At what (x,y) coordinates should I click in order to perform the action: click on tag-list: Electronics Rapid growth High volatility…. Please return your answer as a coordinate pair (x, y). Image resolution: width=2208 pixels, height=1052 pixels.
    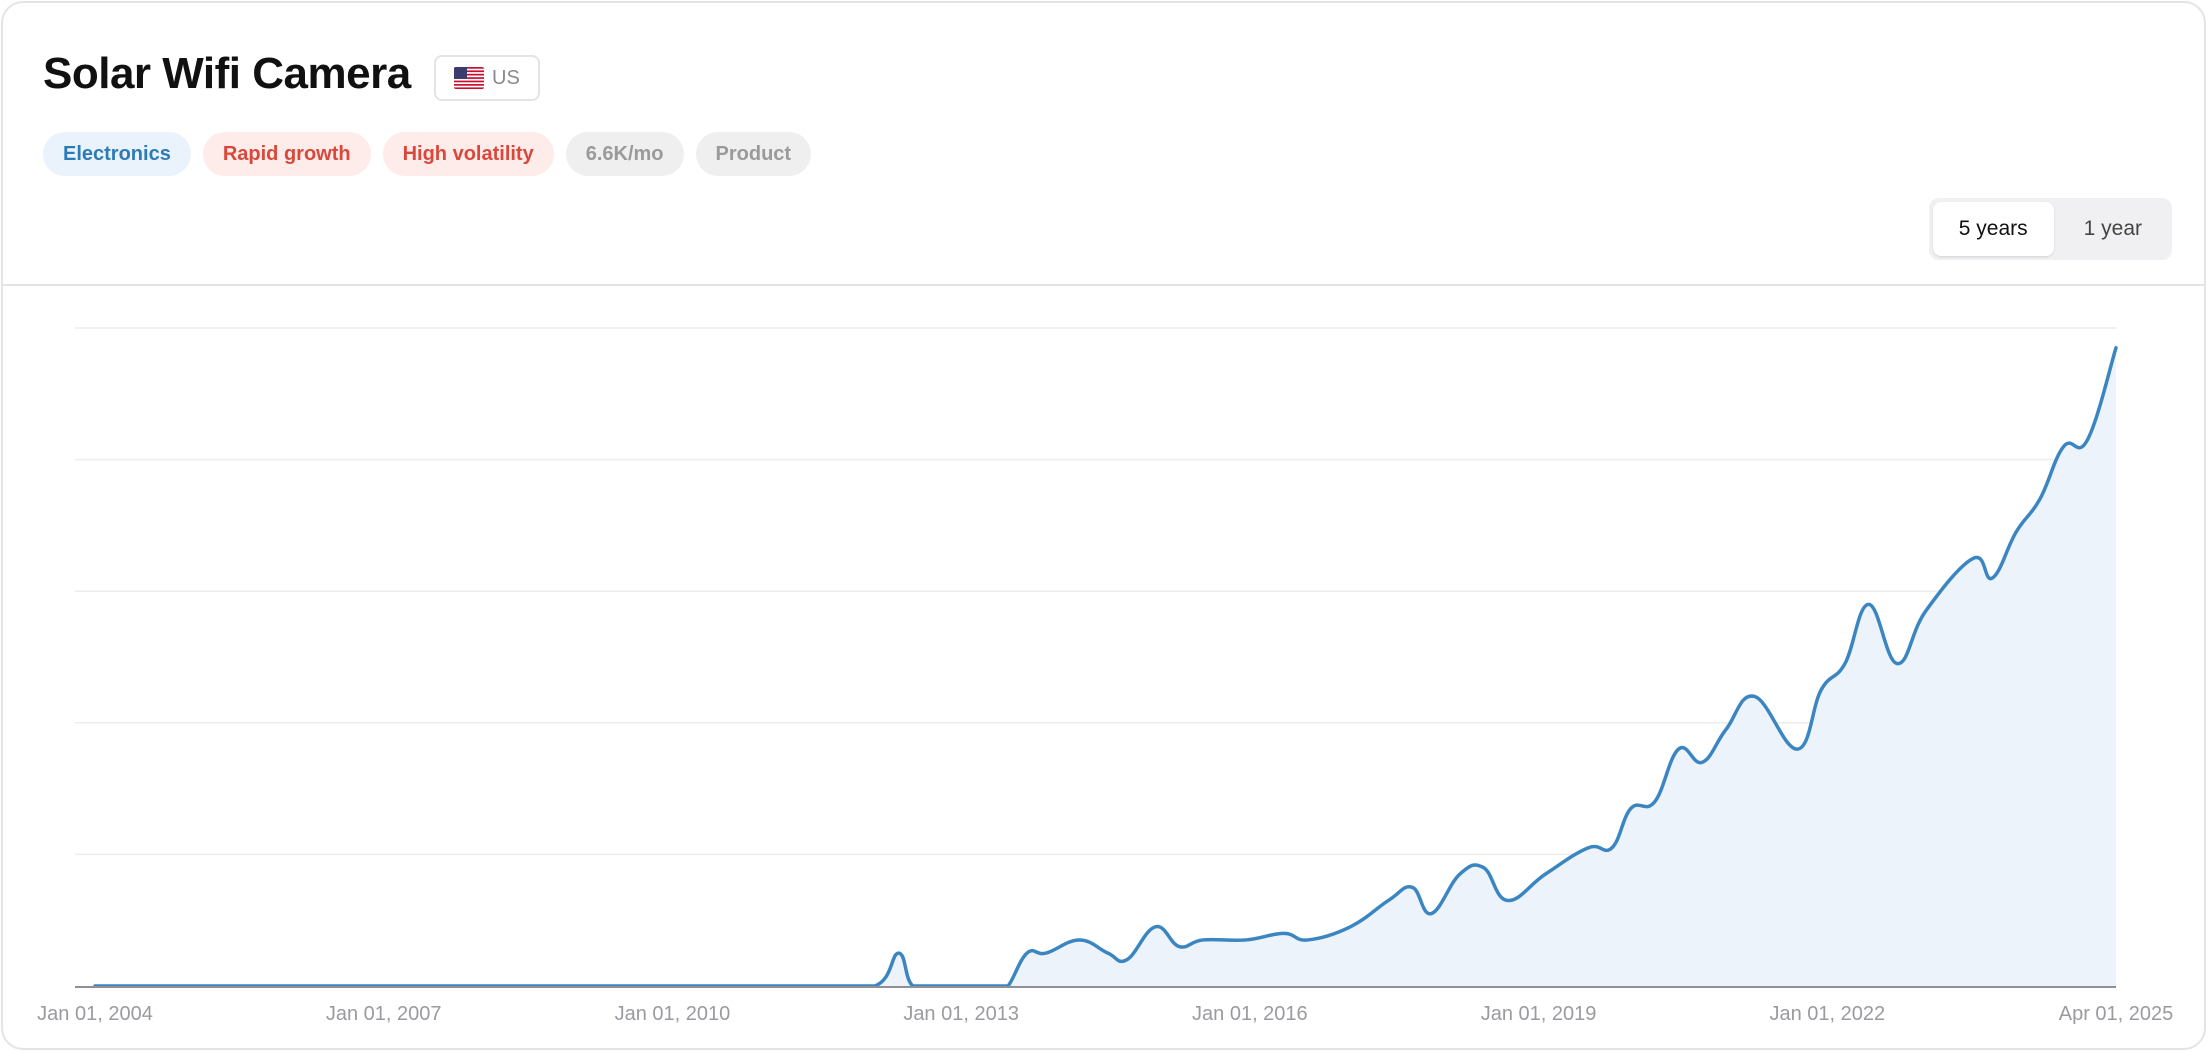
    Looking at the image, I should click on (427, 154).